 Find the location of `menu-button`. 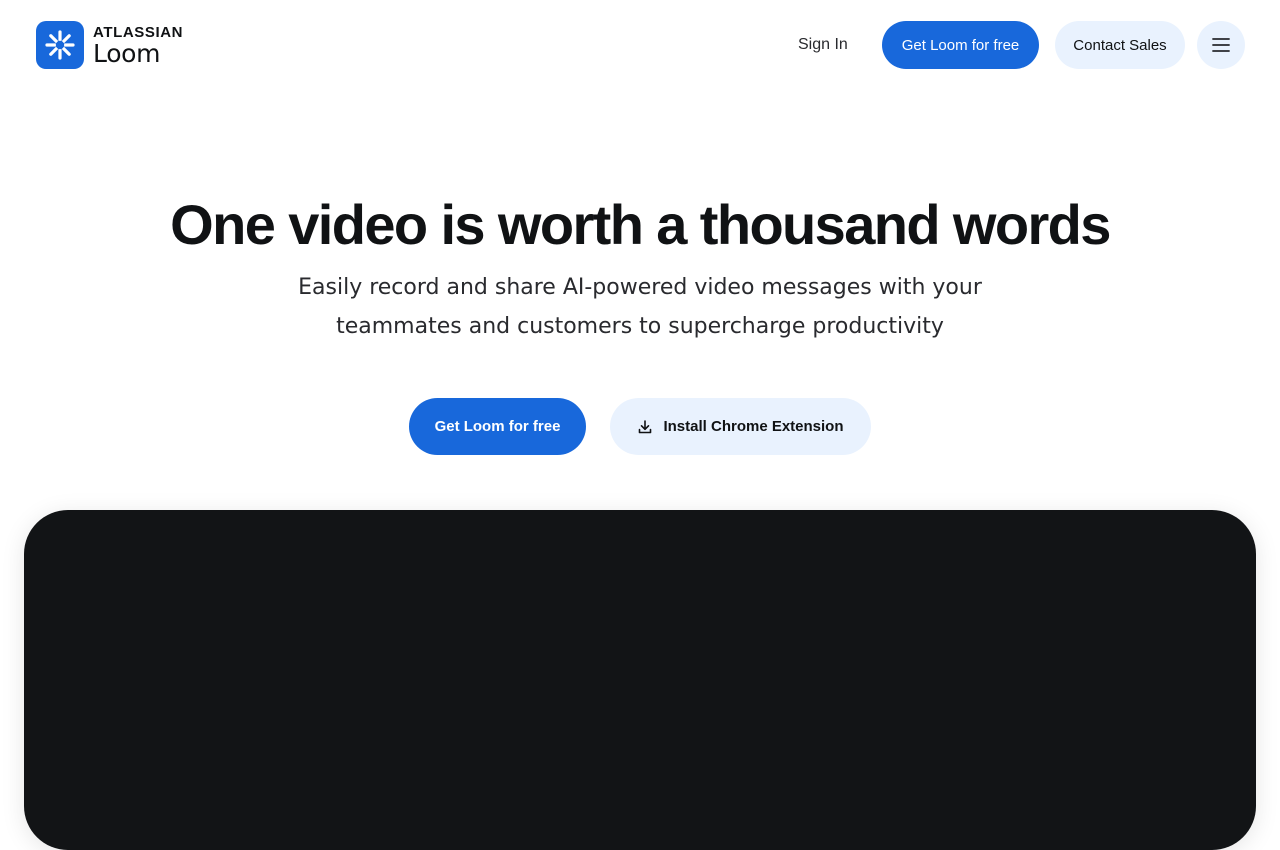

menu-button is located at coordinates (1221, 45).